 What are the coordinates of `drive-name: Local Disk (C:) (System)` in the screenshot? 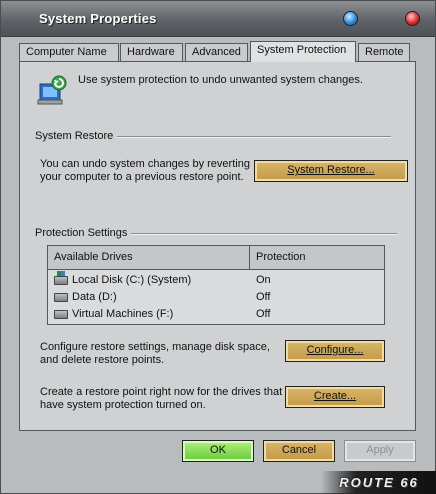 It's located at (132, 280).